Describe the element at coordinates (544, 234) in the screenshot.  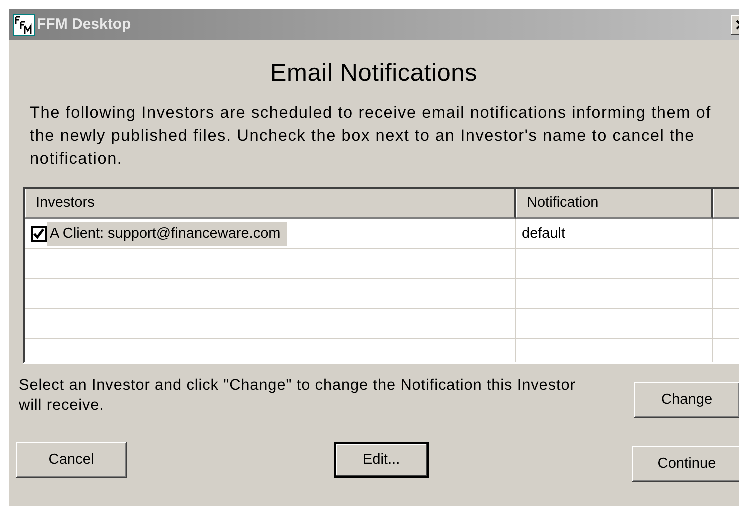
I see `table-cell: default` at that location.